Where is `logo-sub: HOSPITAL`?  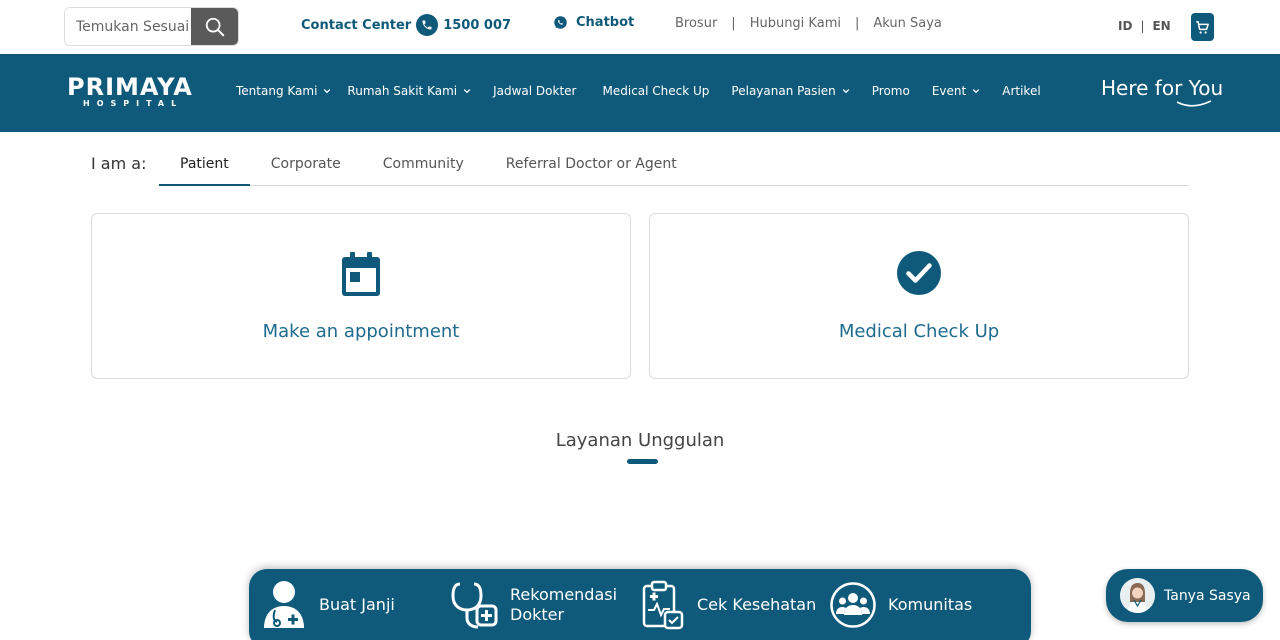
logo-sub: HOSPITAL is located at coordinates (133, 103).